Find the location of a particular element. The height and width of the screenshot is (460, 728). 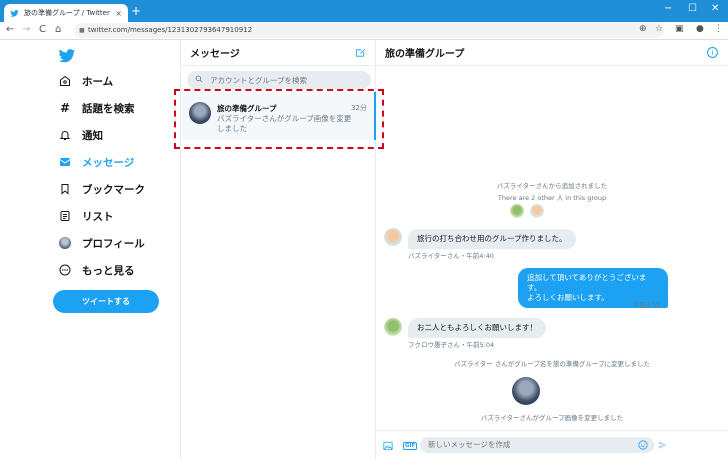

browser-titlebar: 旅の準備グループ / Twitter × + − ☐ ✕ is located at coordinates (364, 11).